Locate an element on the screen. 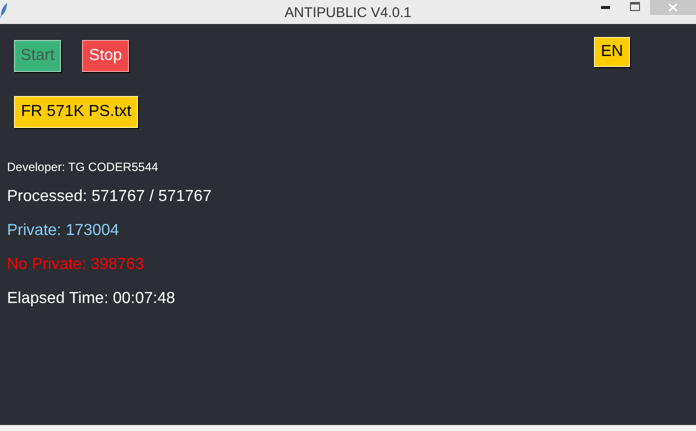 The height and width of the screenshot is (431, 696). file-button: FR 571K PS.txt is located at coordinates (76, 112).